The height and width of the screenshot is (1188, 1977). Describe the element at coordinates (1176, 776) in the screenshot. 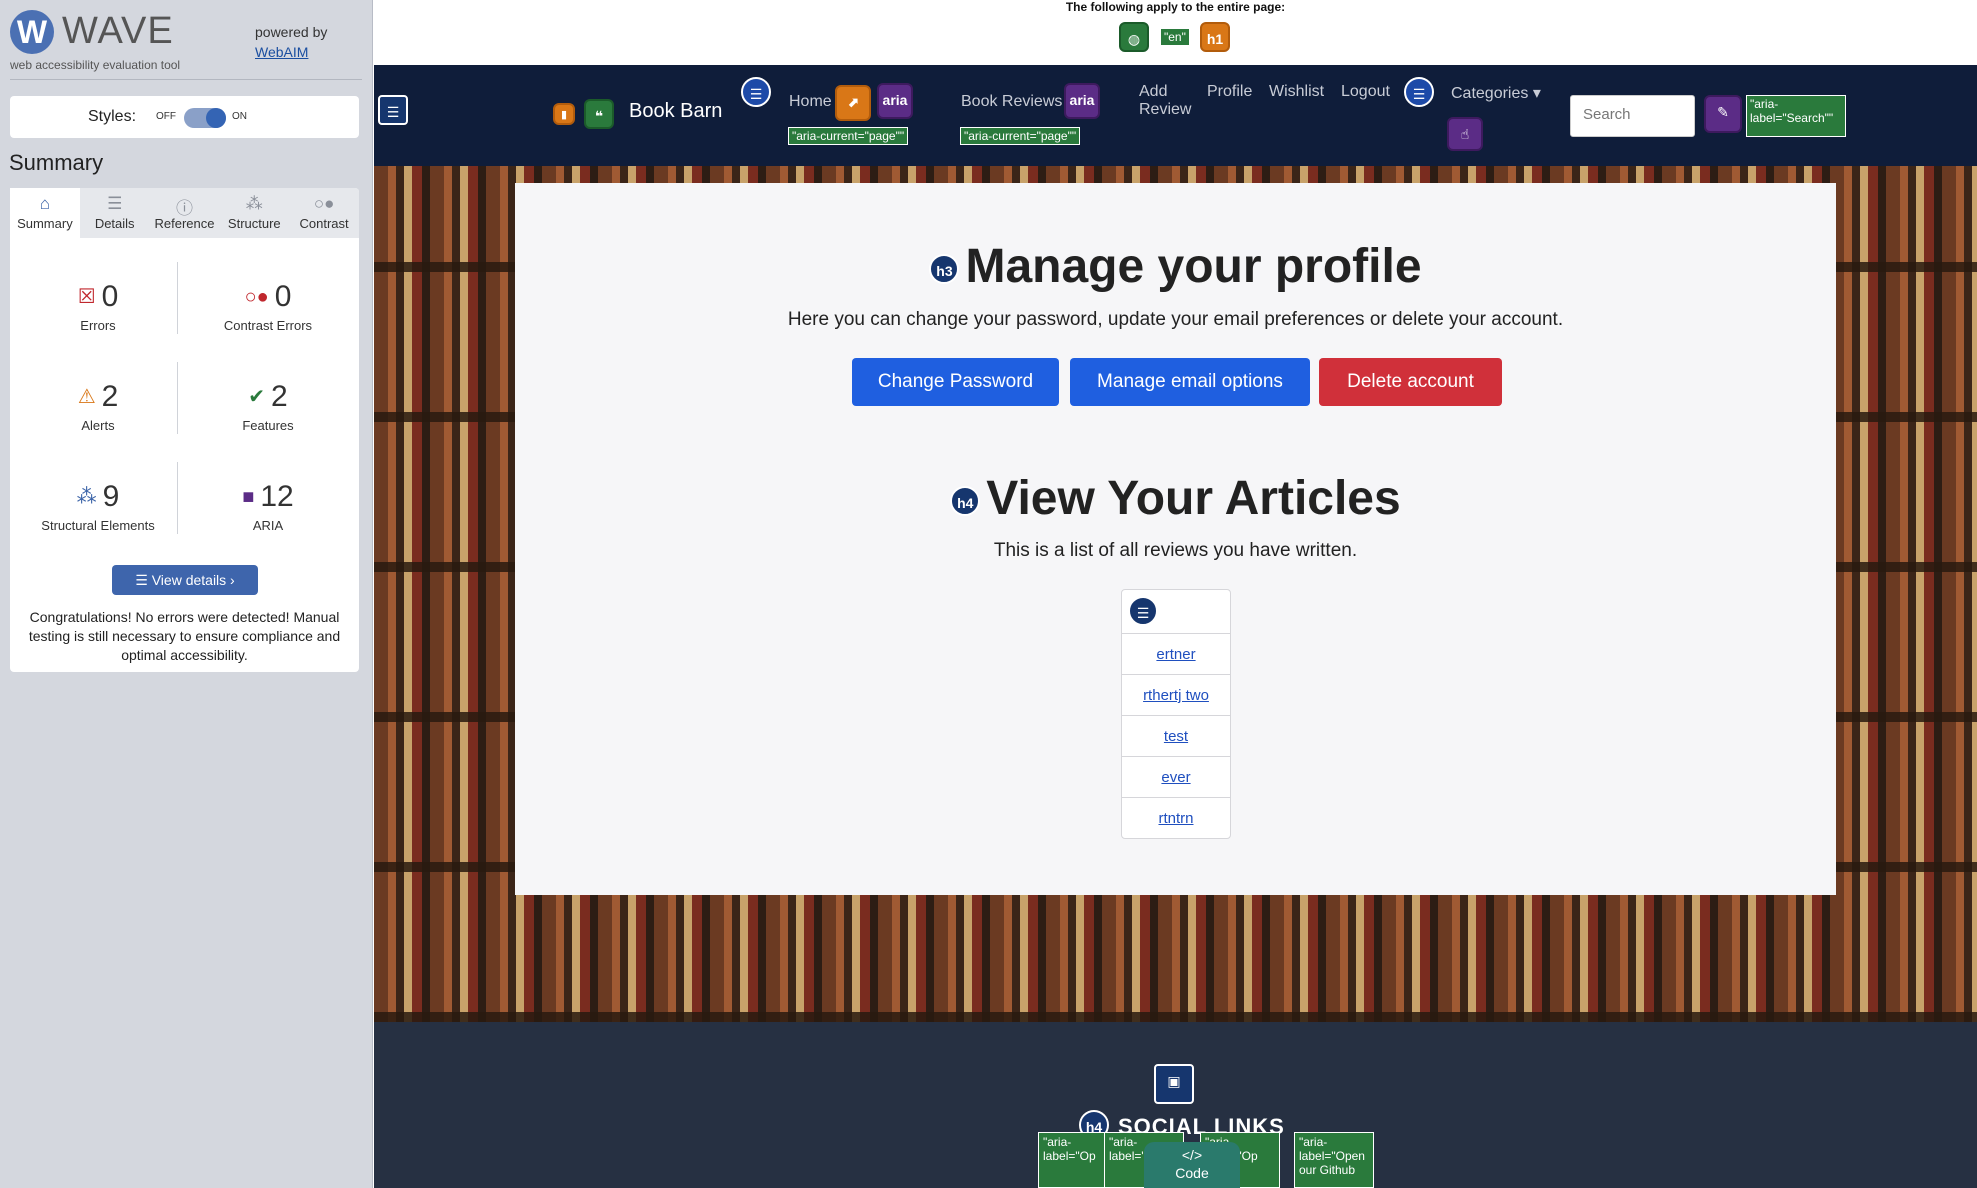

I see `list-item: ever` at that location.